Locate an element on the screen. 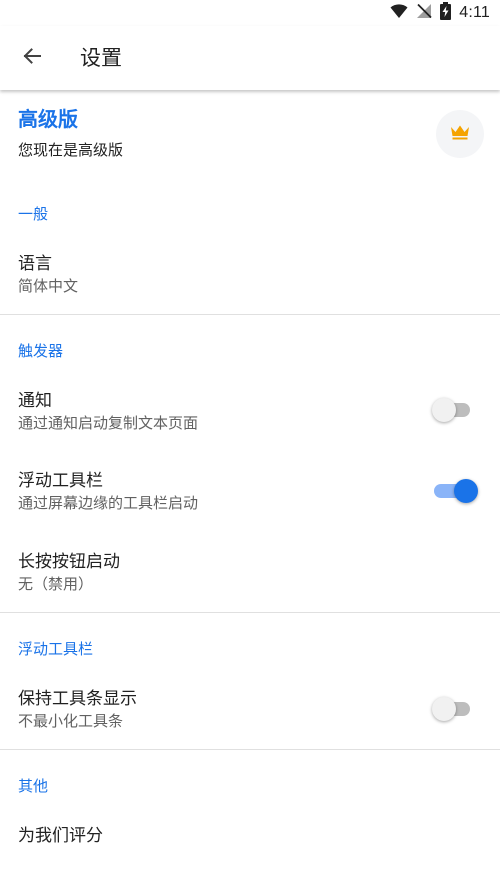 The width and height of the screenshot is (500, 888). notification-title: 通知 is located at coordinates (35, 401).